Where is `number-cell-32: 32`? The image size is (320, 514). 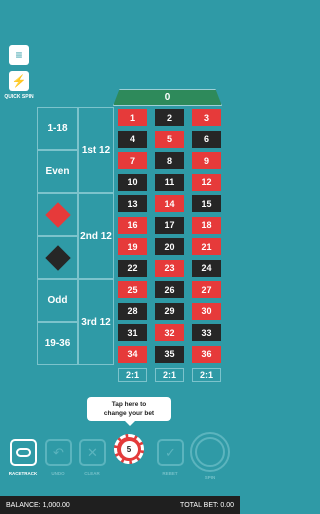
number-cell-32: 32 is located at coordinates (169, 332).